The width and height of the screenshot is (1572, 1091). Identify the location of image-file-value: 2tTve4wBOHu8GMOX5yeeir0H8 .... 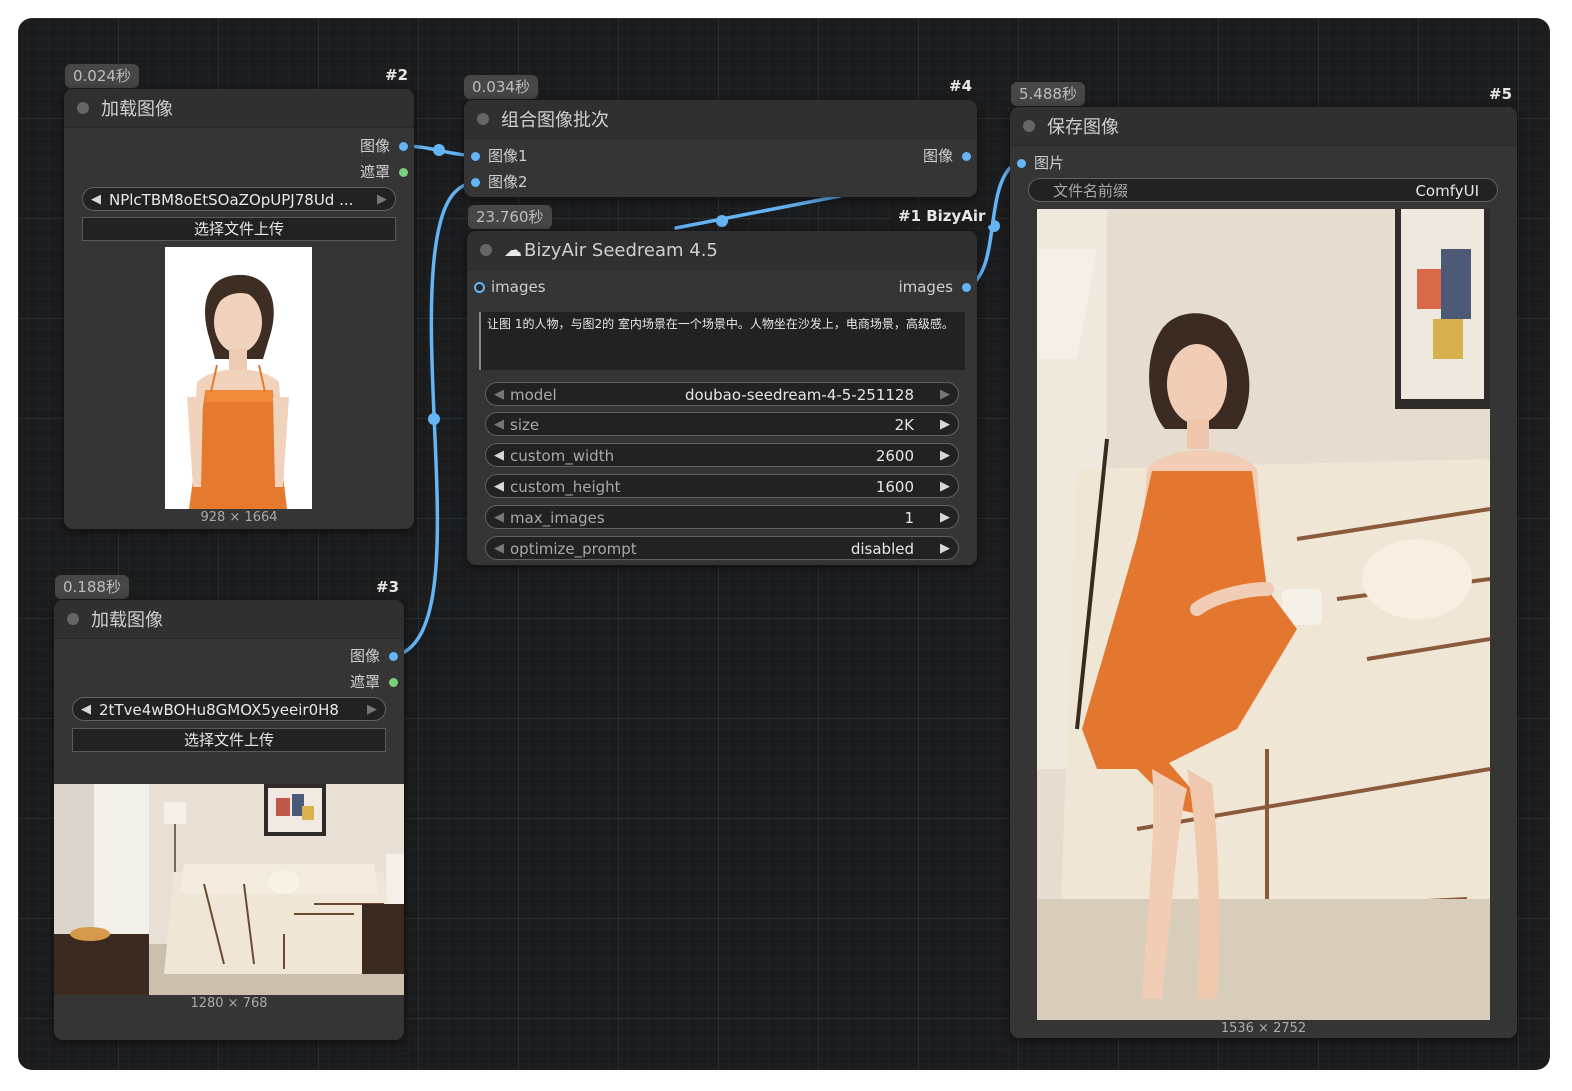
(222, 710).